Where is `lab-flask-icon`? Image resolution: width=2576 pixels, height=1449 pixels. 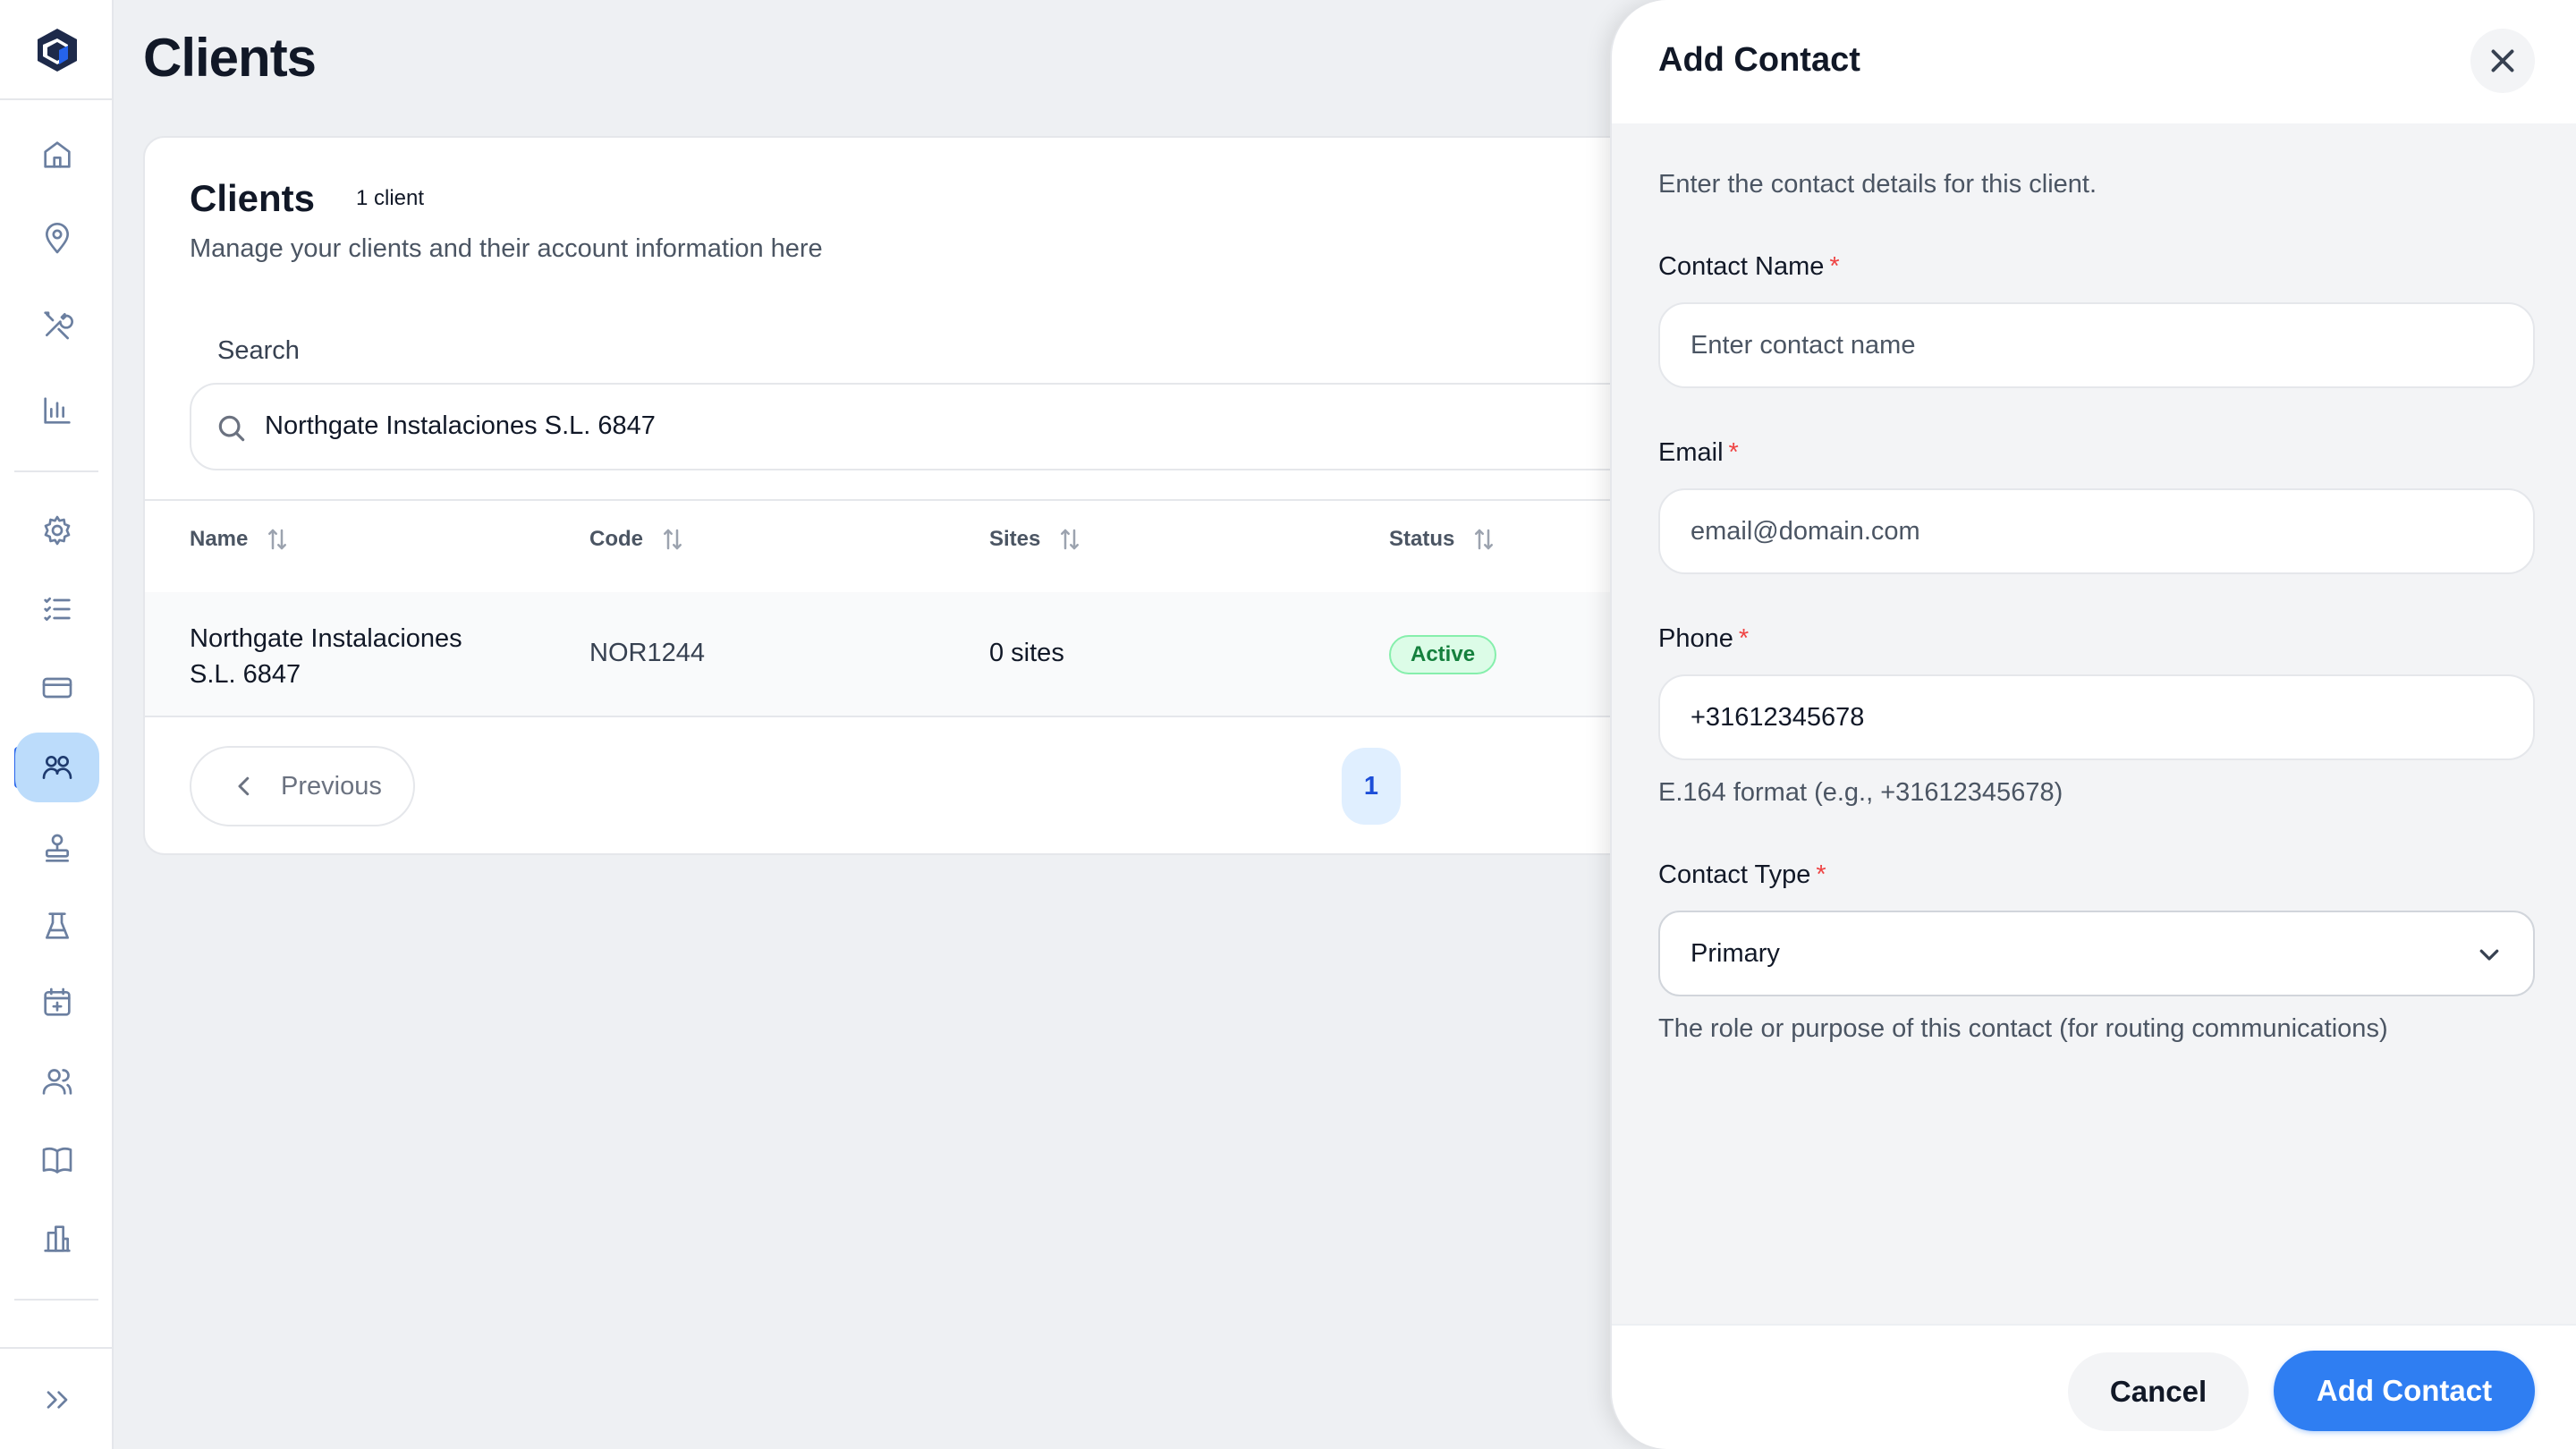
lab-flask-icon is located at coordinates (57, 925).